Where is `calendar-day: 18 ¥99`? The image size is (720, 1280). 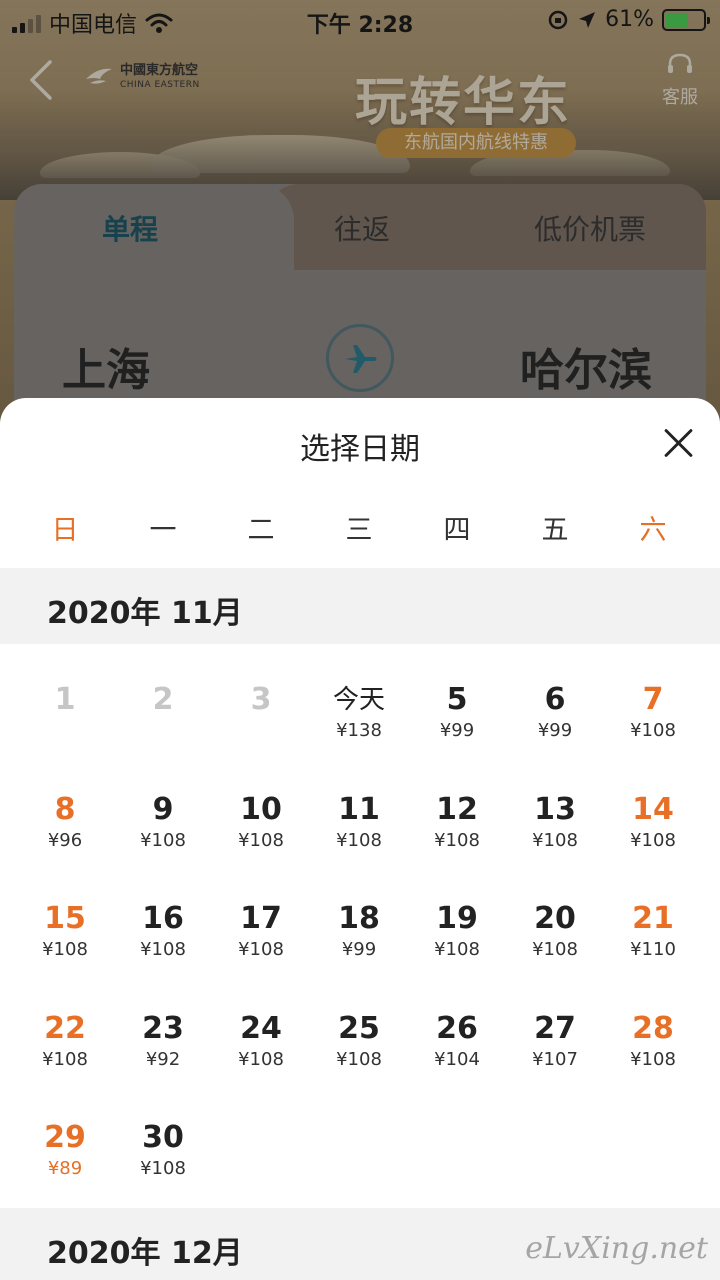 calendar-day: 18 ¥99 is located at coordinates (359, 952).